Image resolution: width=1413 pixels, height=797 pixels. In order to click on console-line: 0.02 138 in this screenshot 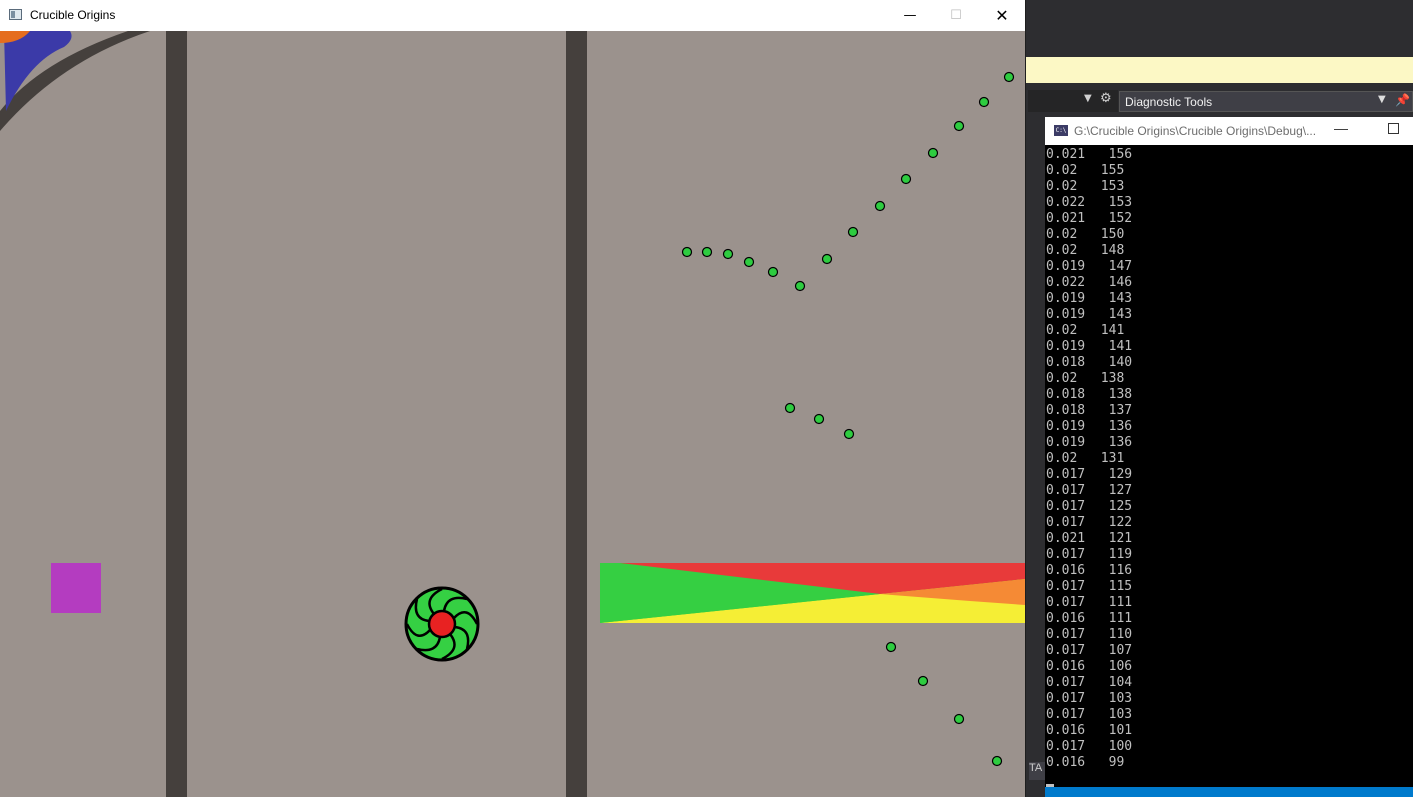, I will do `click(1085, 378)`.